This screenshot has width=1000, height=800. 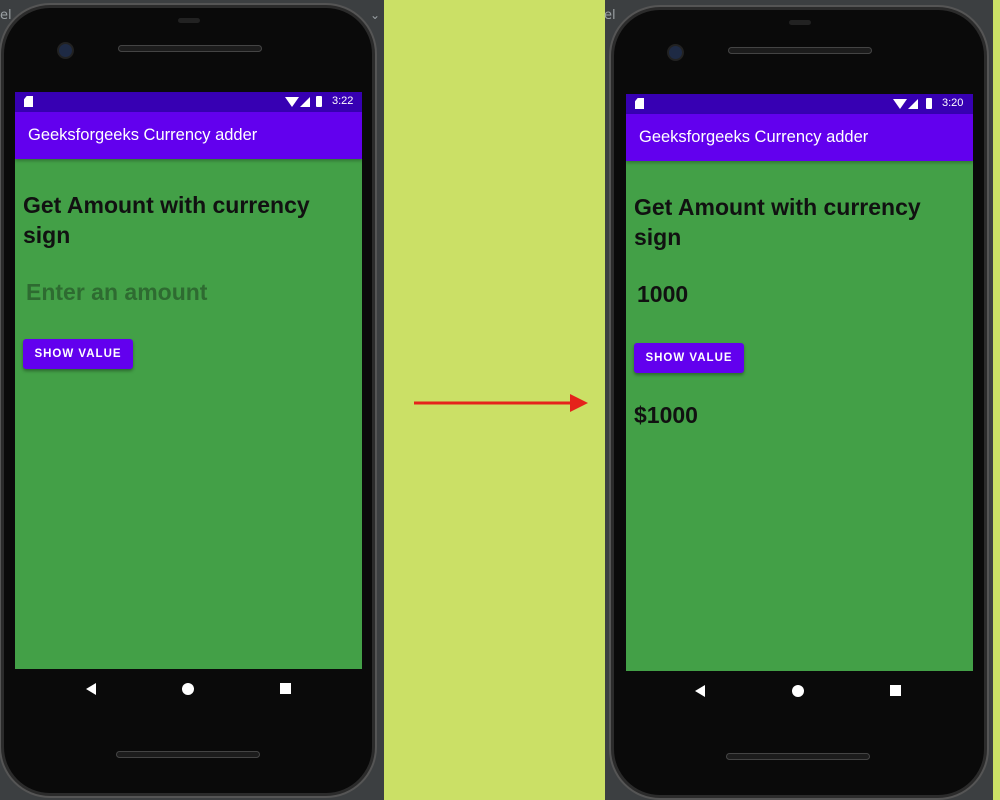 I want to click on arrow-right-icon, so click(x=501, y=403).